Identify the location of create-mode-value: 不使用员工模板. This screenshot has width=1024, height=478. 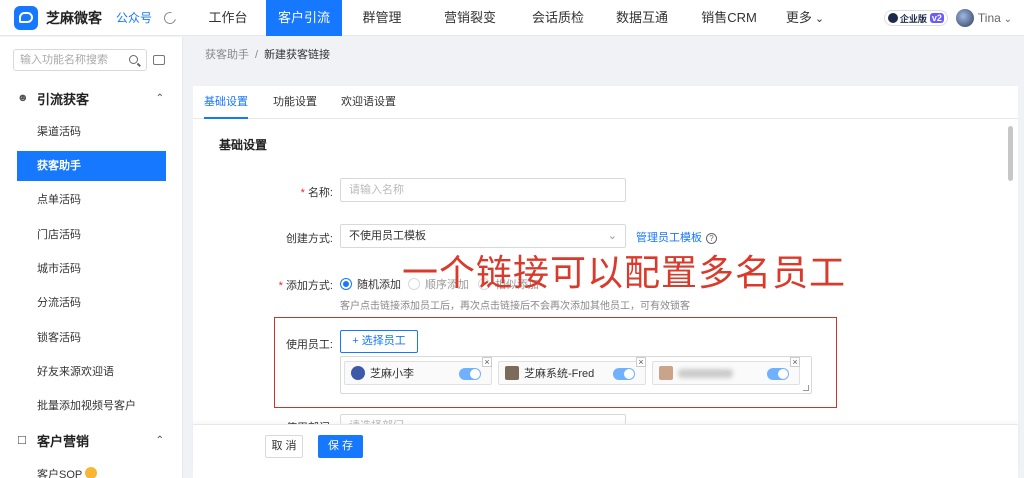
(387, 236).